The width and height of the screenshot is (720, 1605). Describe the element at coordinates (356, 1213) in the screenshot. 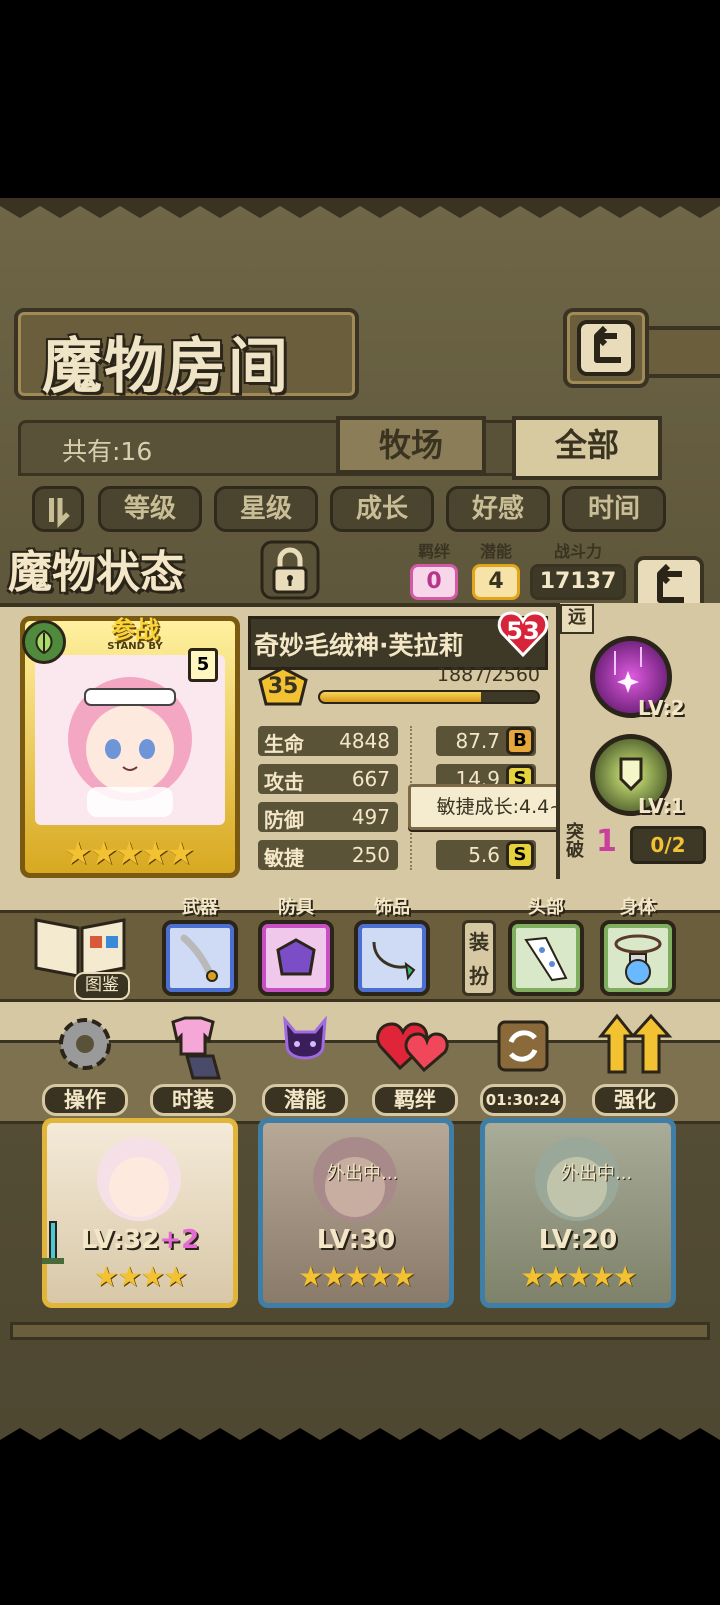

I see `monster-card-2: 外出中... LV:30 ★★★★★` at that location.